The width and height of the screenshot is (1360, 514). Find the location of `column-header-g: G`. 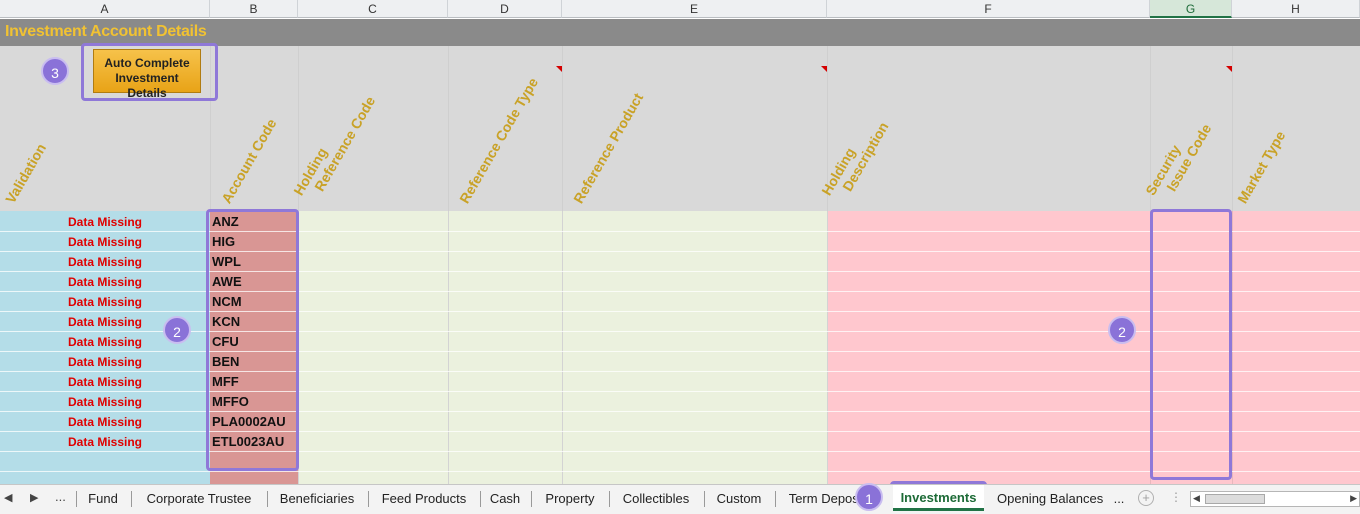

column-header-g: G is located at coordinates (1191, 9).